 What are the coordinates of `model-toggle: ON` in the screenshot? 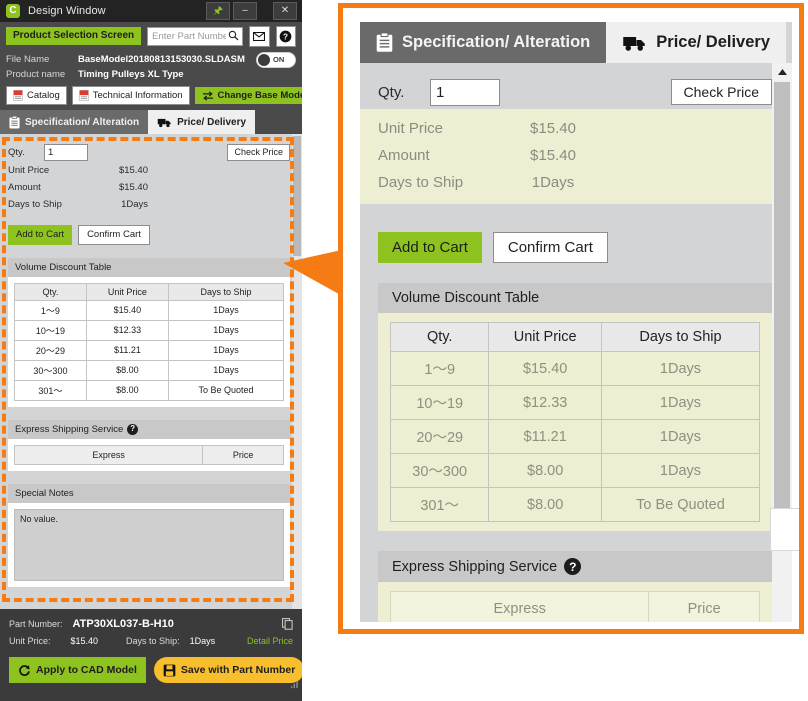 It's located at (276, 59).